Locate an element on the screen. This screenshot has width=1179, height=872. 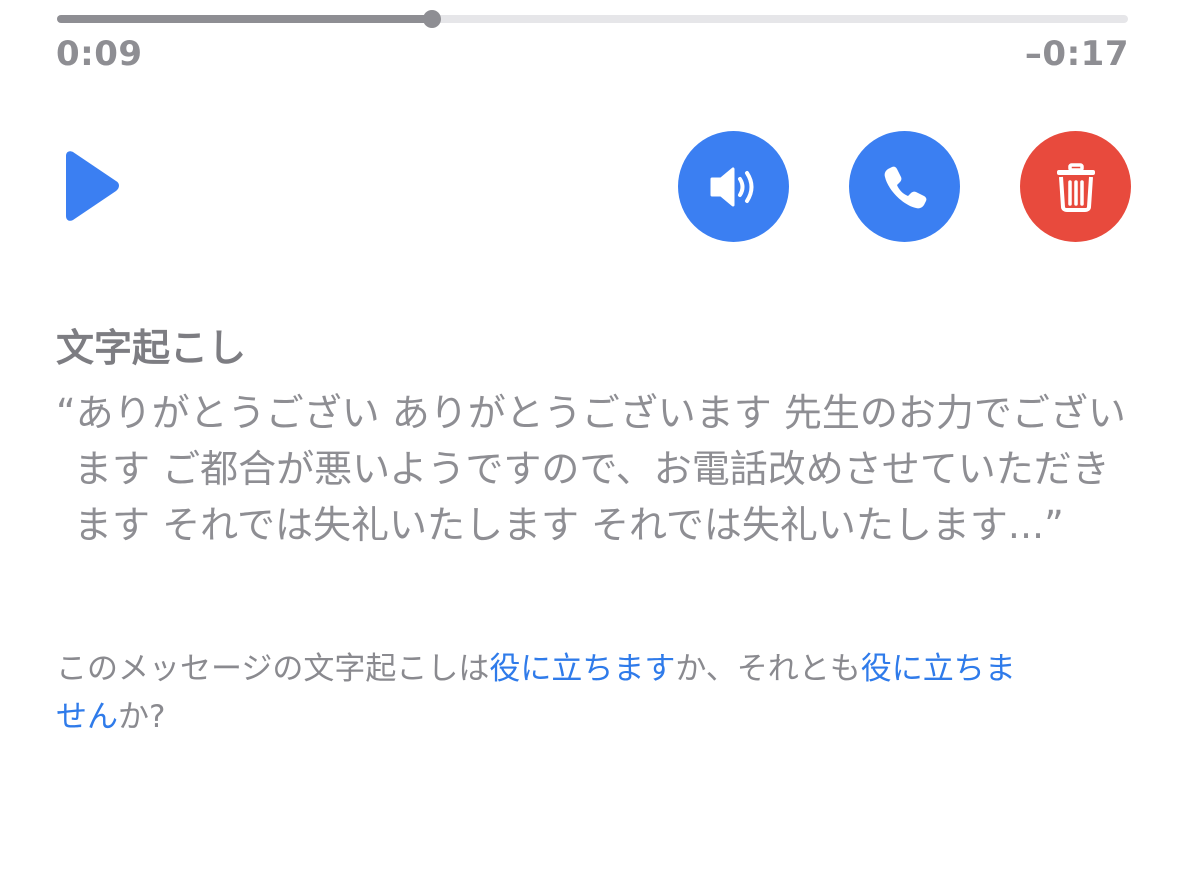
playback-progress-fill is located at coordinates (244, 19).